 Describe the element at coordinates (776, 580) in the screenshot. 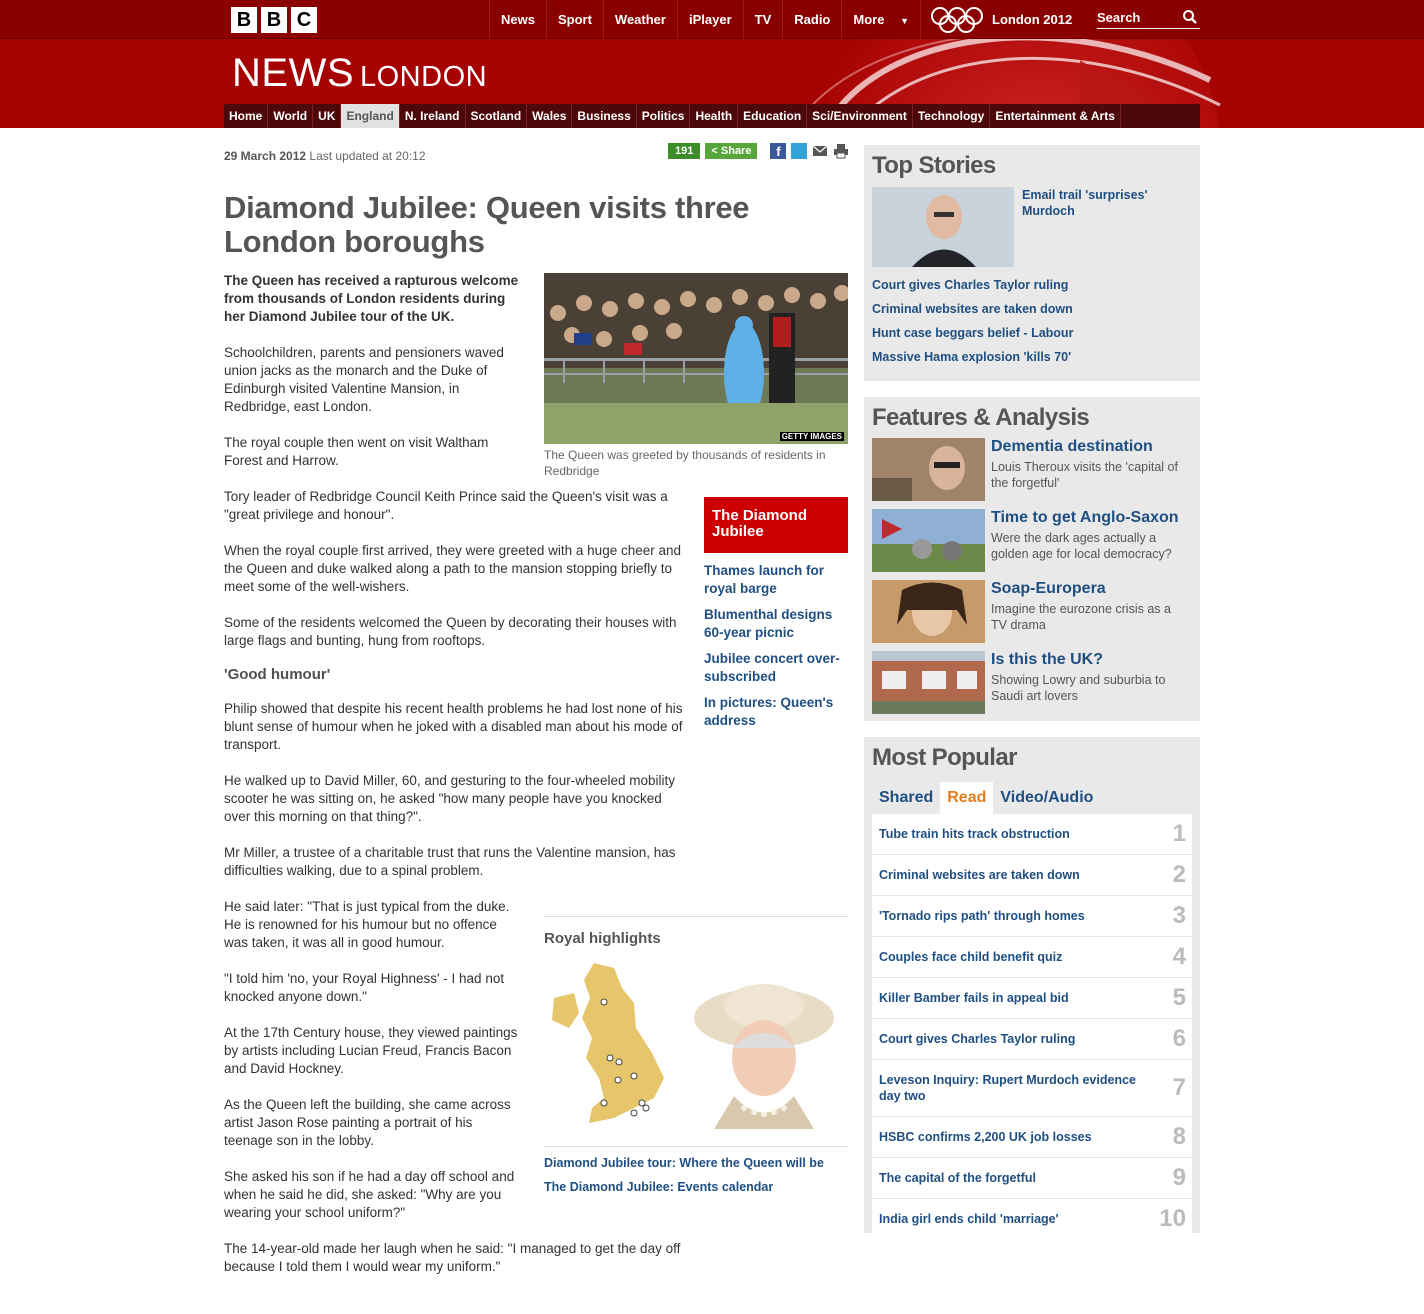

I see `related-link: Thames launch for royal barge` at that location.